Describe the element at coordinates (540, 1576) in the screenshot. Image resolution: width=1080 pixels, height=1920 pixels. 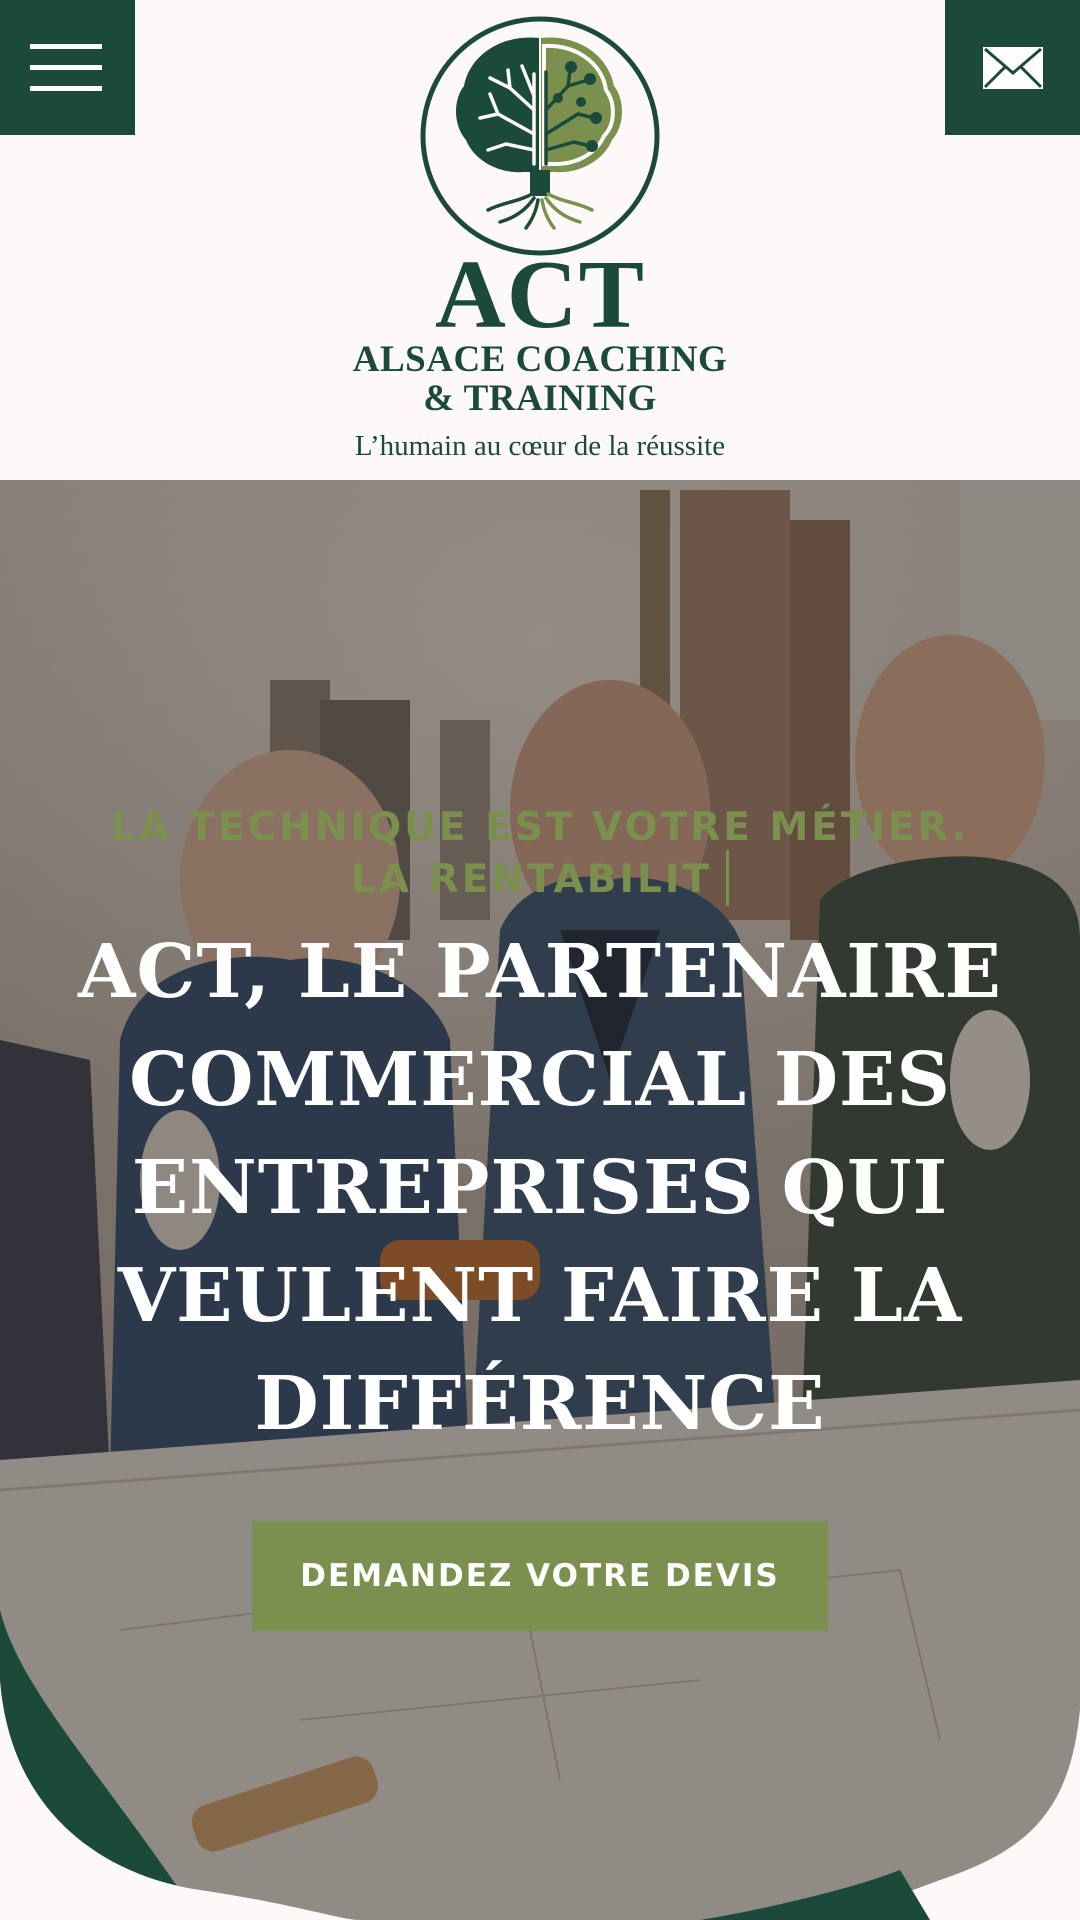
I see `request-quote-button: DEMANDEZ VOTRE DEVIS` at that location.